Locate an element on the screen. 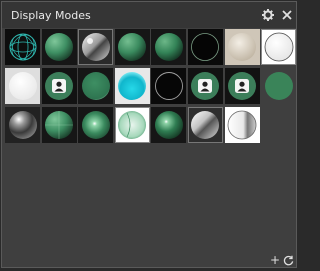  plus-icon: + is located at coordinates (275, 260).